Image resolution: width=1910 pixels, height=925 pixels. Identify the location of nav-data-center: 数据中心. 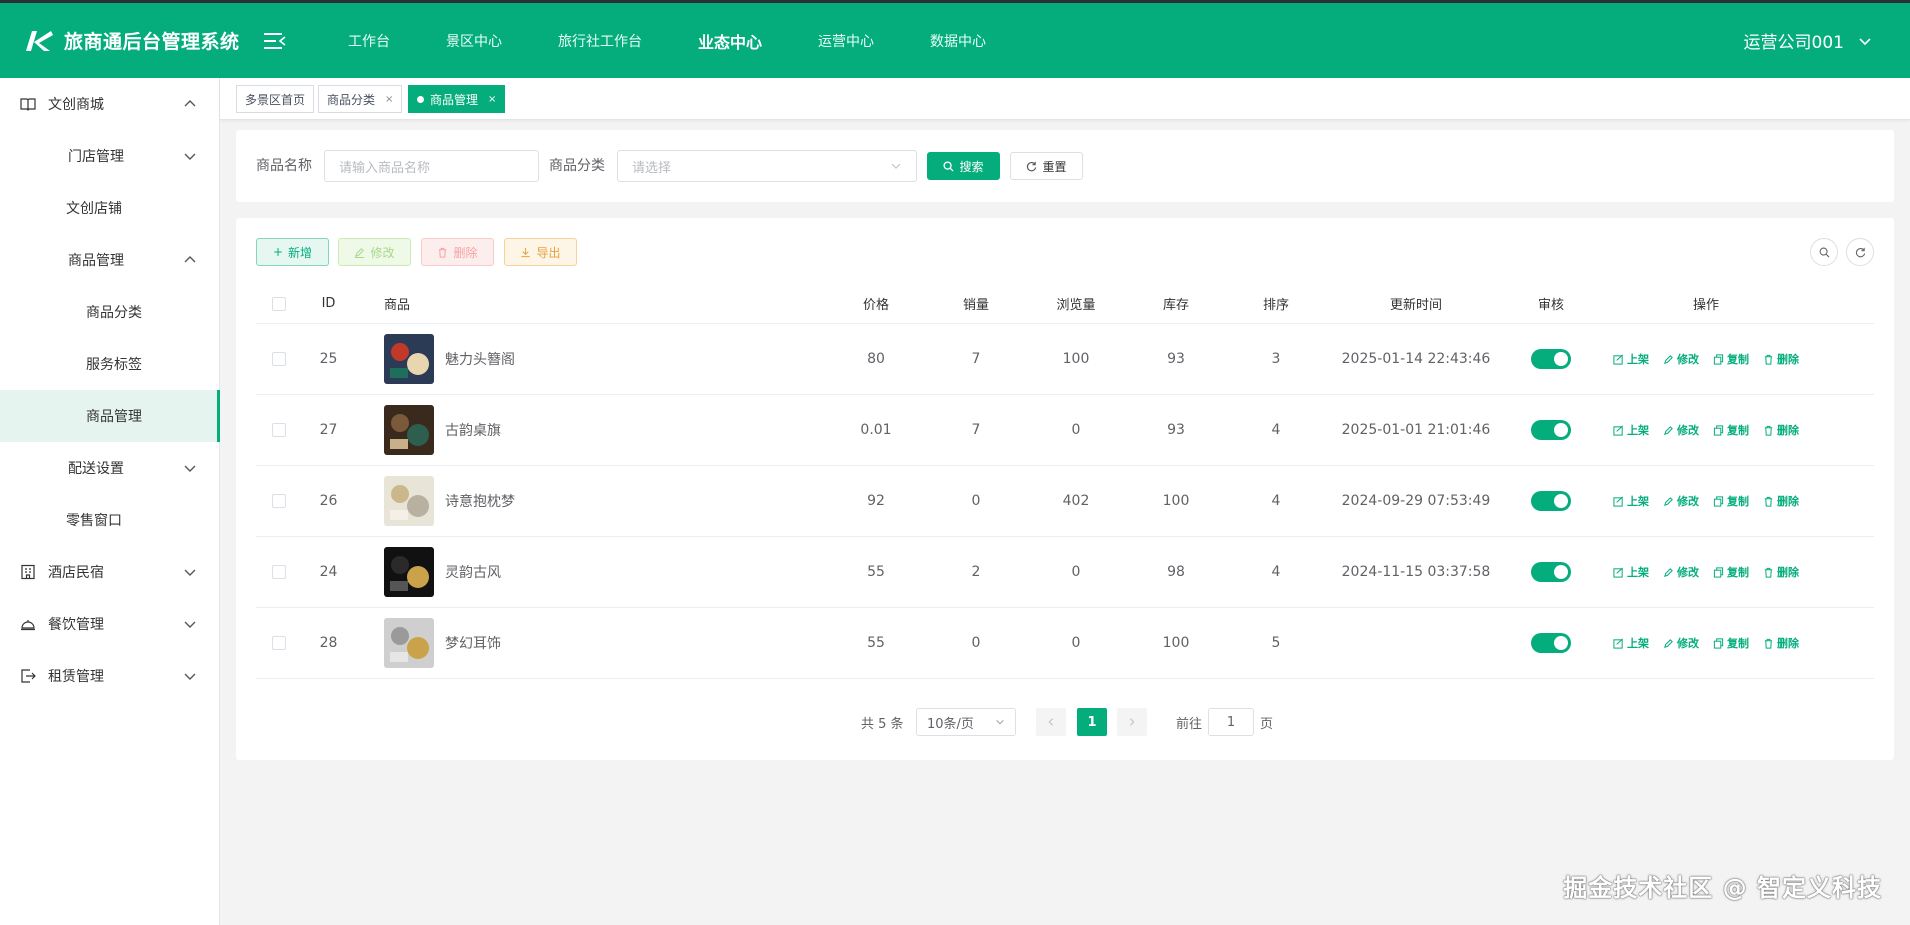
(958, 41).